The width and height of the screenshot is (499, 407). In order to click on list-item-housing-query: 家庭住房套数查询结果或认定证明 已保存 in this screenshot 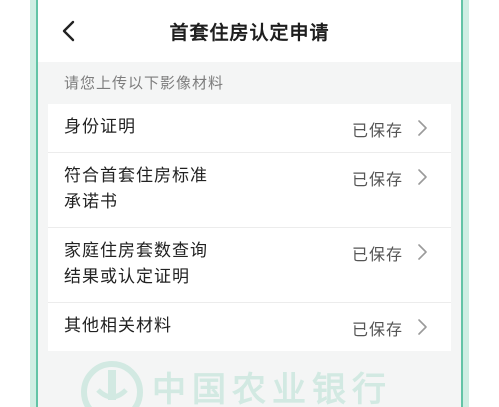, I will do `click(249, 265)`.